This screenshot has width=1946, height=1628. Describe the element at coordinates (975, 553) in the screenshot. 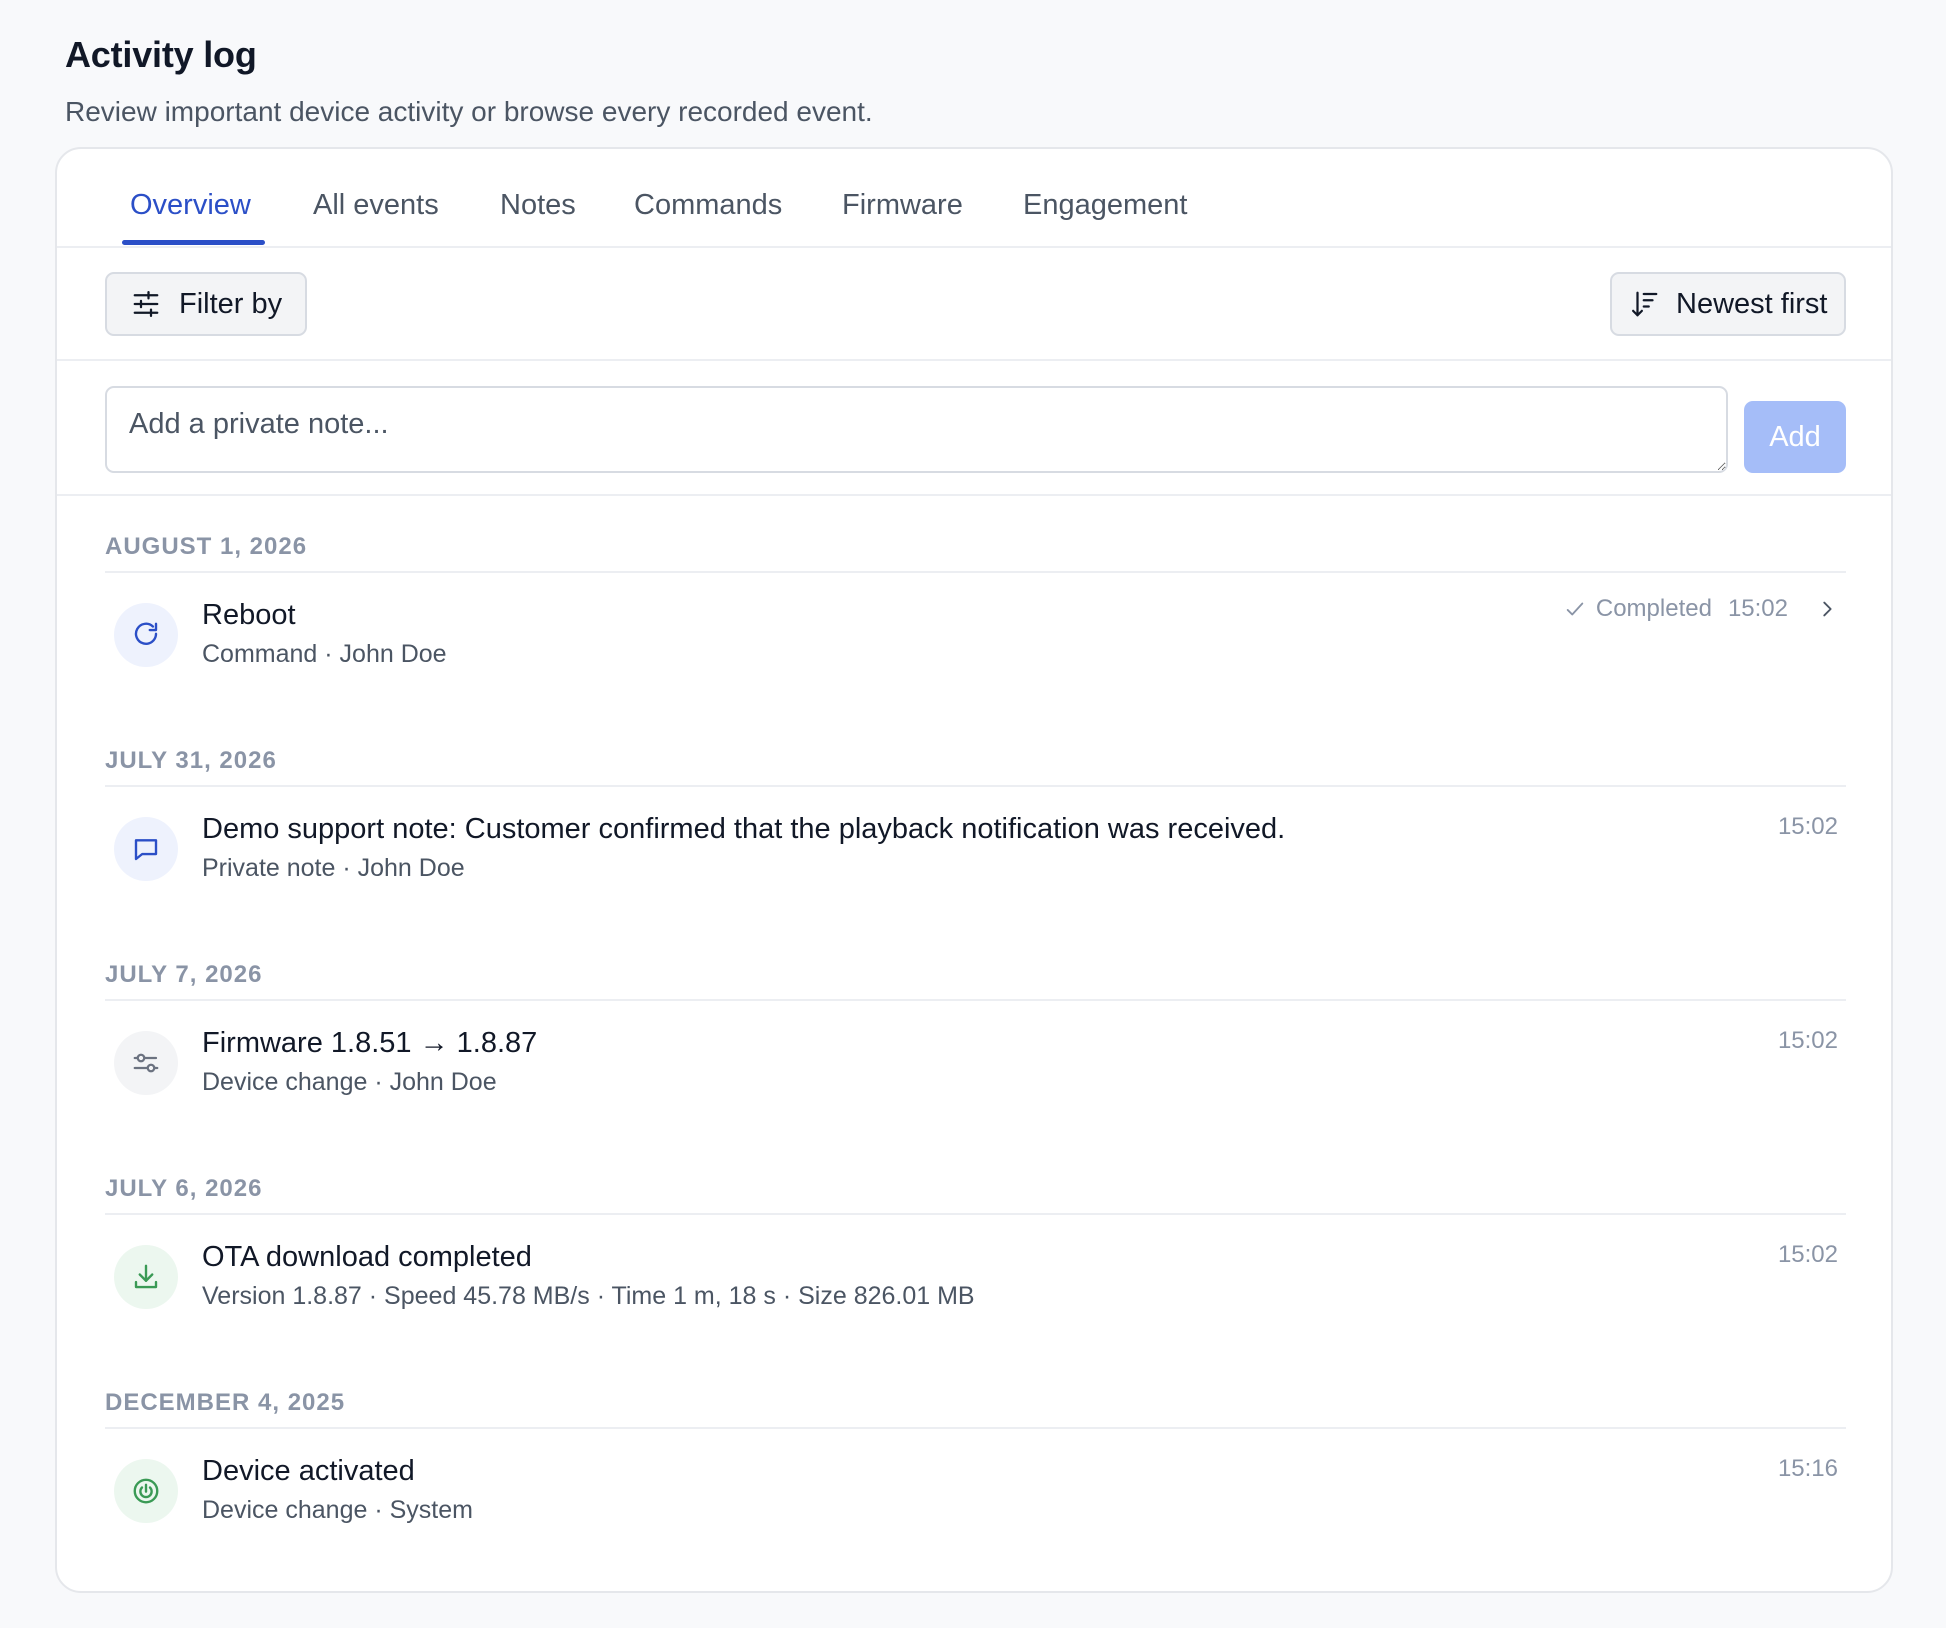

I see `date-header: AUGUST 1, 2026` at that location.